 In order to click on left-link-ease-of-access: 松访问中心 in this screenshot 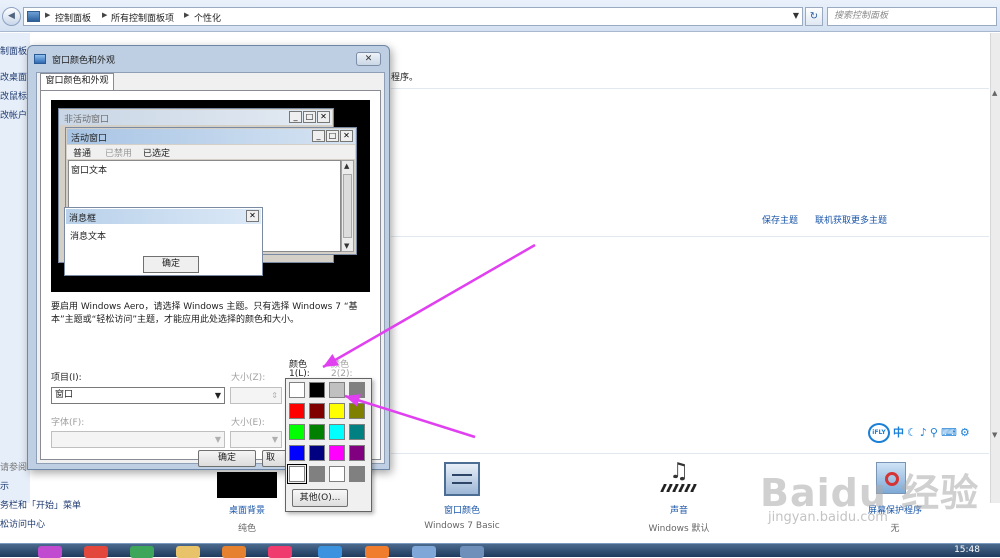, I will do `click(22, 523)`.